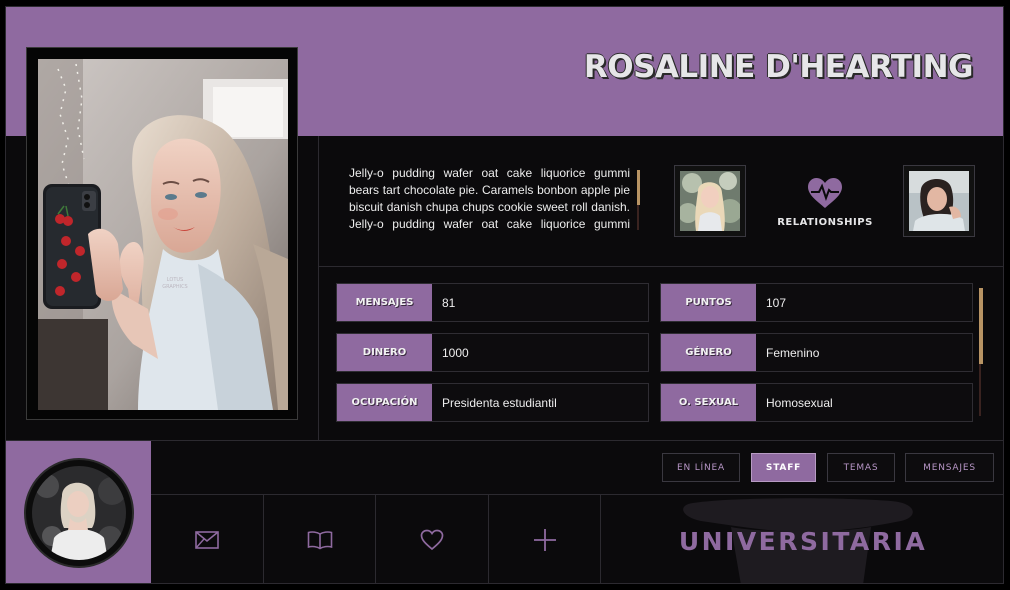 This screenshot has height=590, width=1010. I want to click on stat-label: PUNTOS, so click(708, 302).